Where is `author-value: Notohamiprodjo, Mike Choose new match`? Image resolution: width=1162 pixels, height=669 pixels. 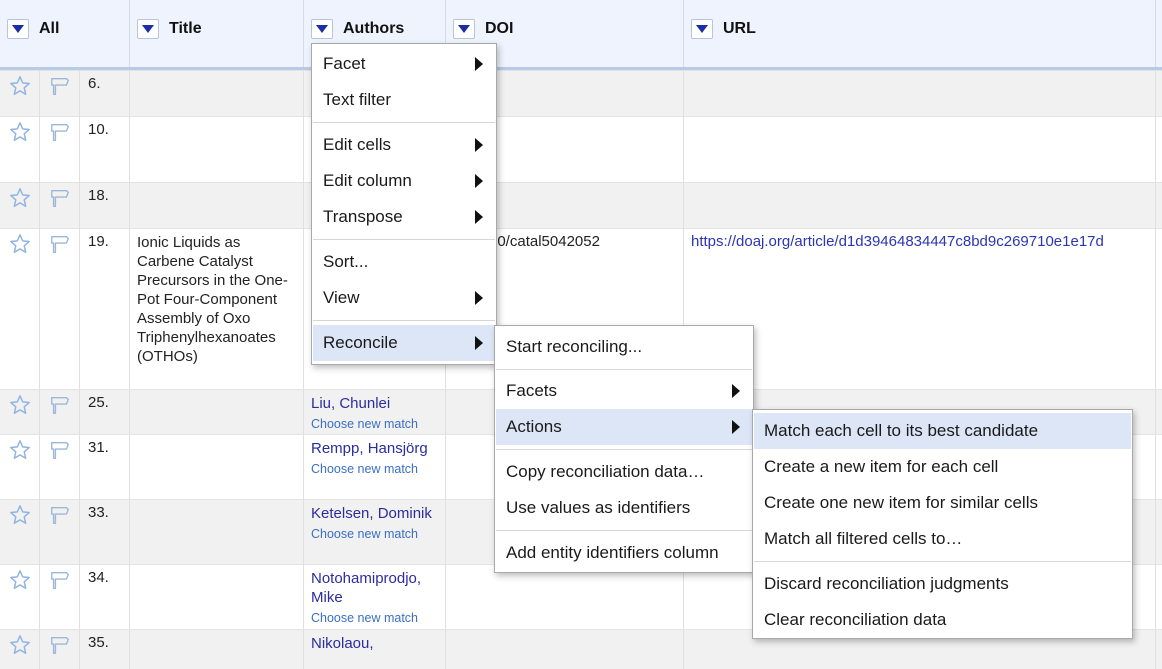 author-value: Notohamiprodjo, Mike Choose new match is located at coordinates (376, 598).